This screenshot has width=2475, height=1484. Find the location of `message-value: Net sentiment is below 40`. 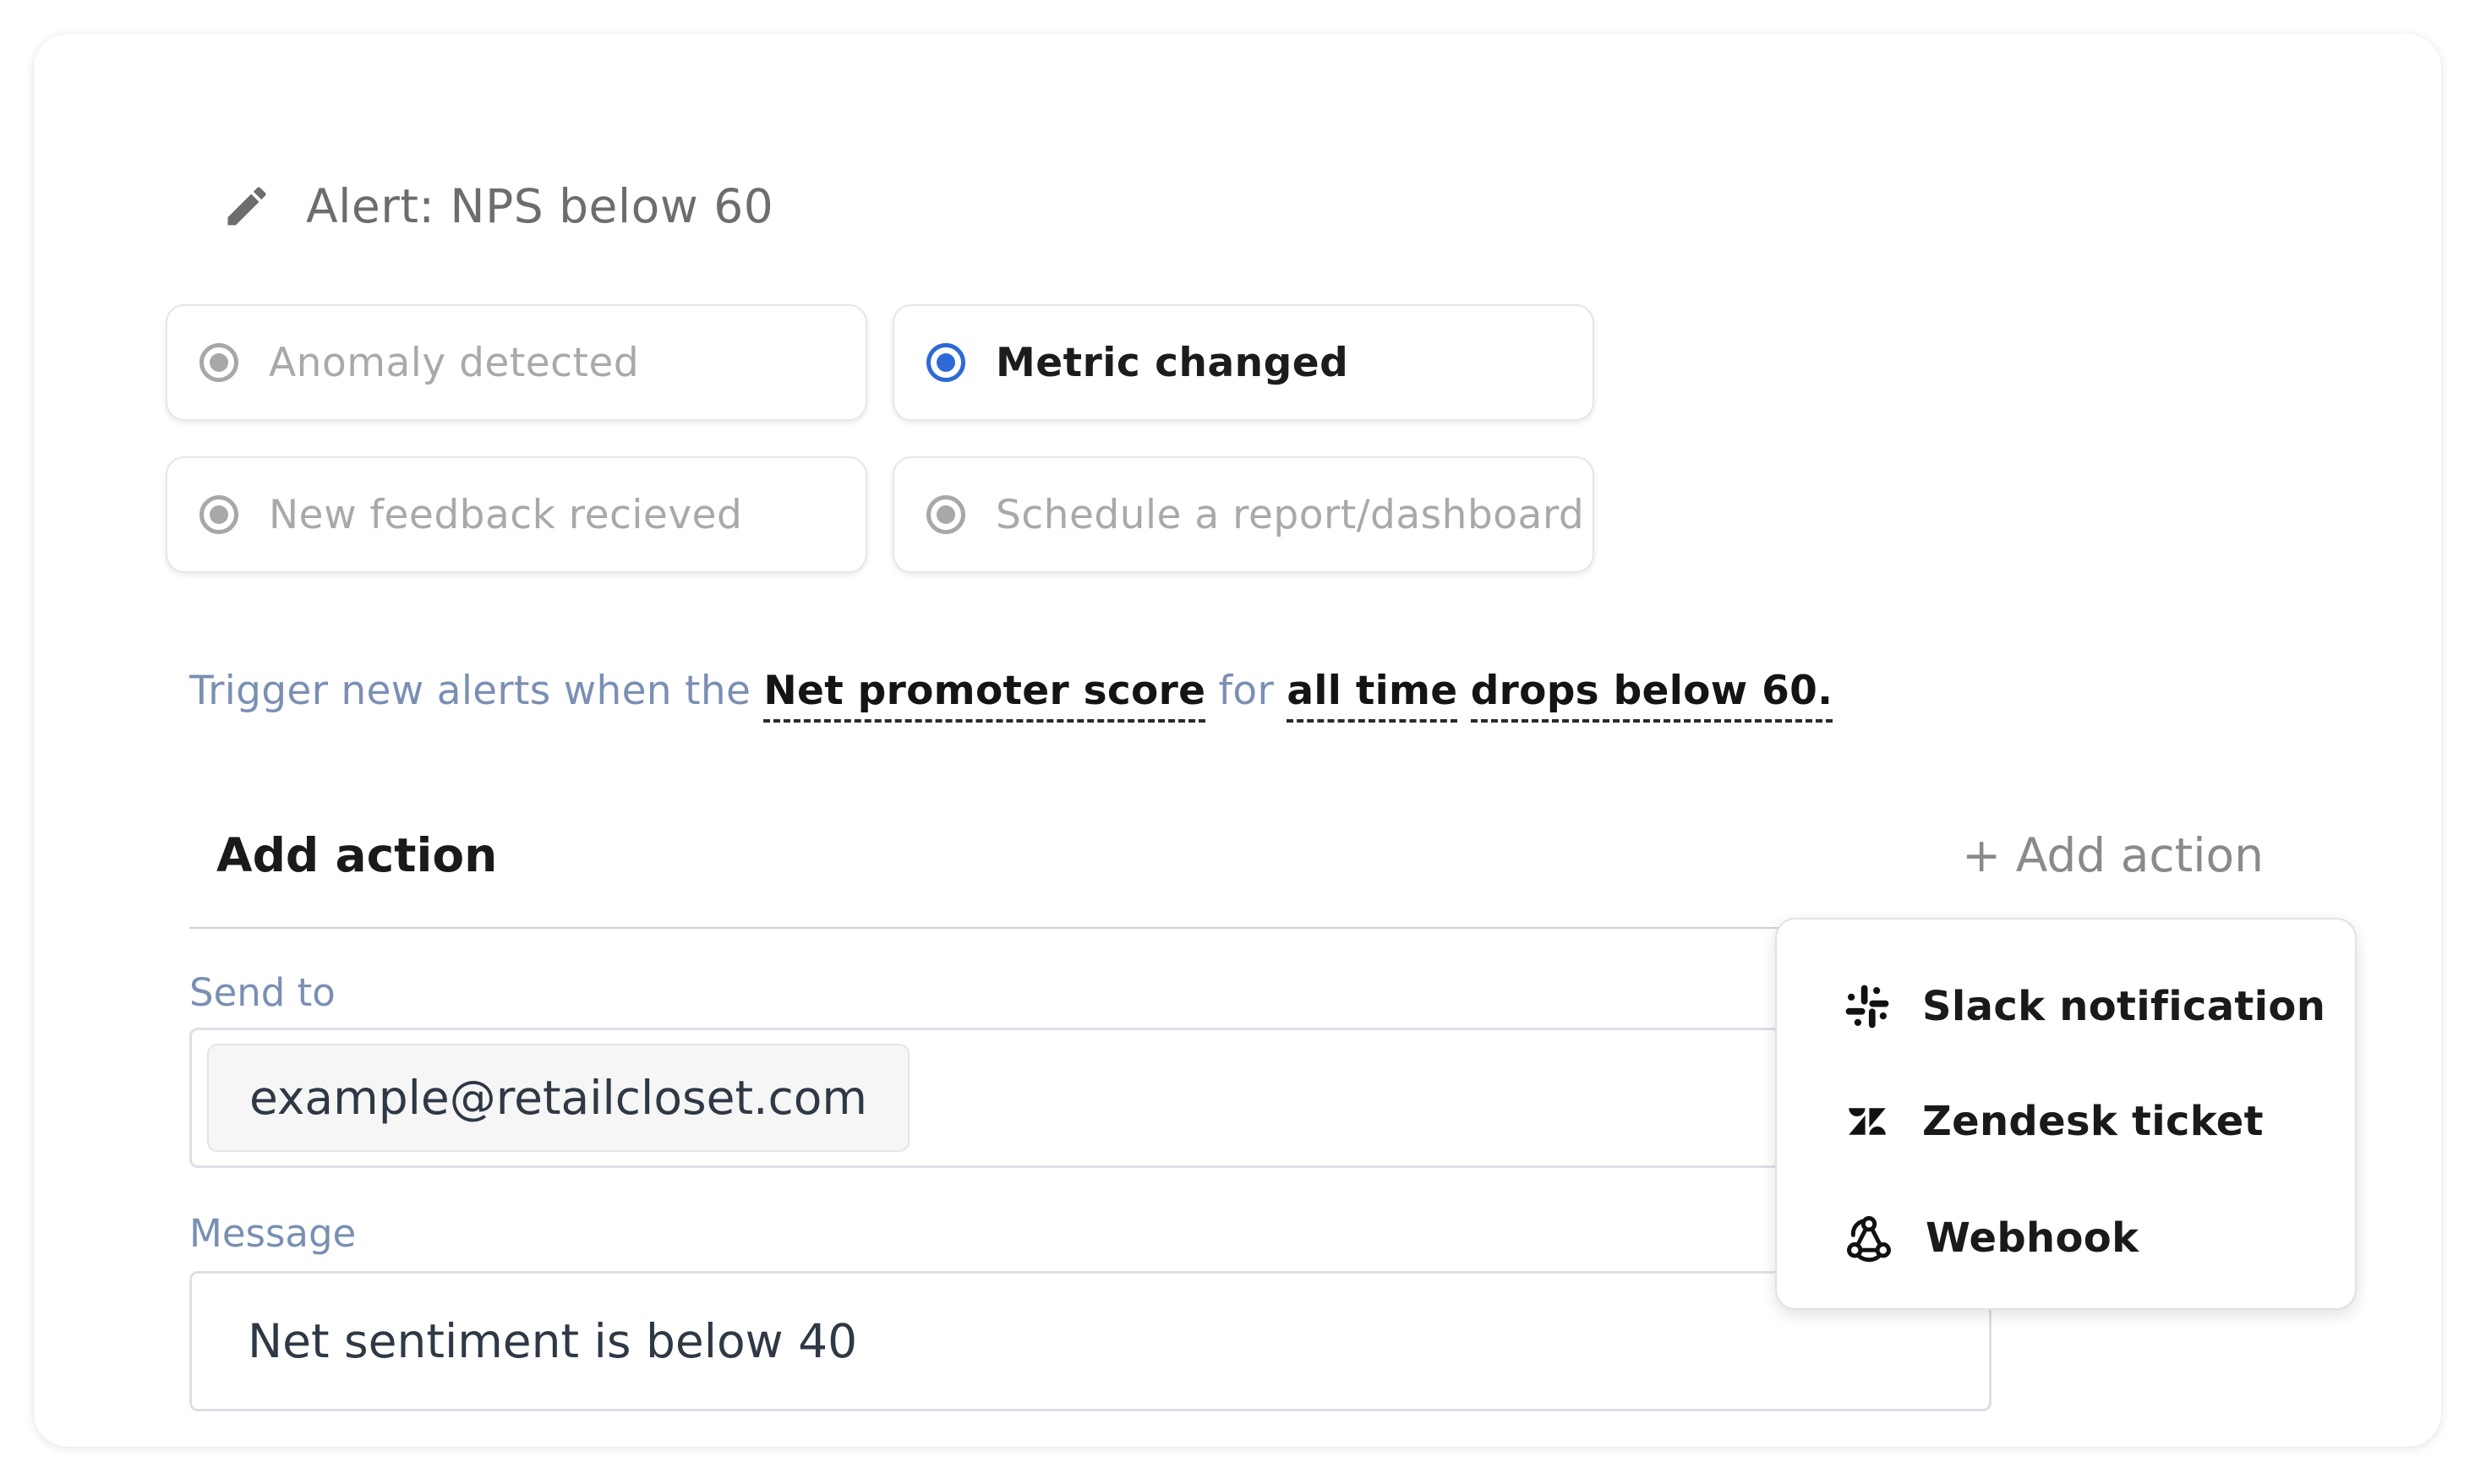

message-value: Net sentiment is below 40 is located at coordinates (553, 1341).